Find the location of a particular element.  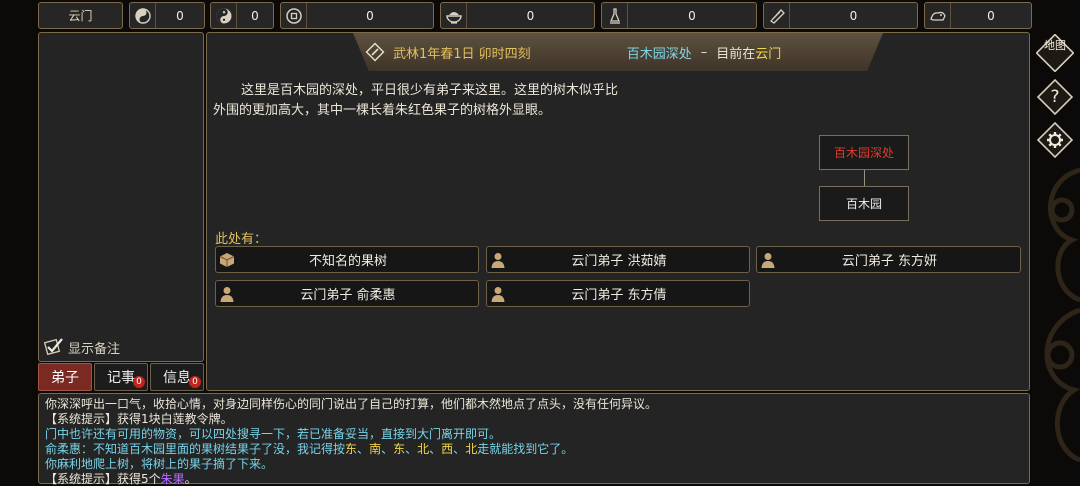

stat-box-2: 0 is located at coordinates (357, 15).